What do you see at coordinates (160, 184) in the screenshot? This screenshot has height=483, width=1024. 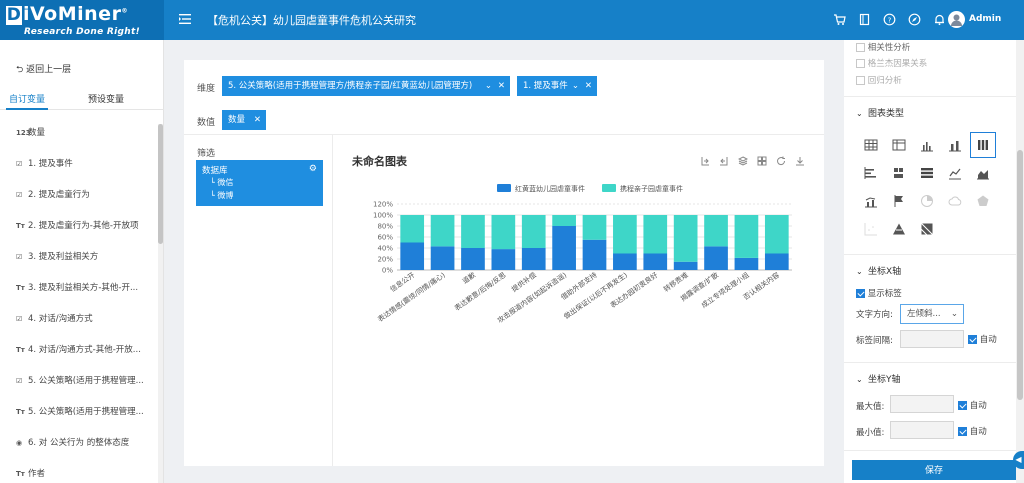 I see `sidebar-scroll-thumb` at bounding box center [160, 184].